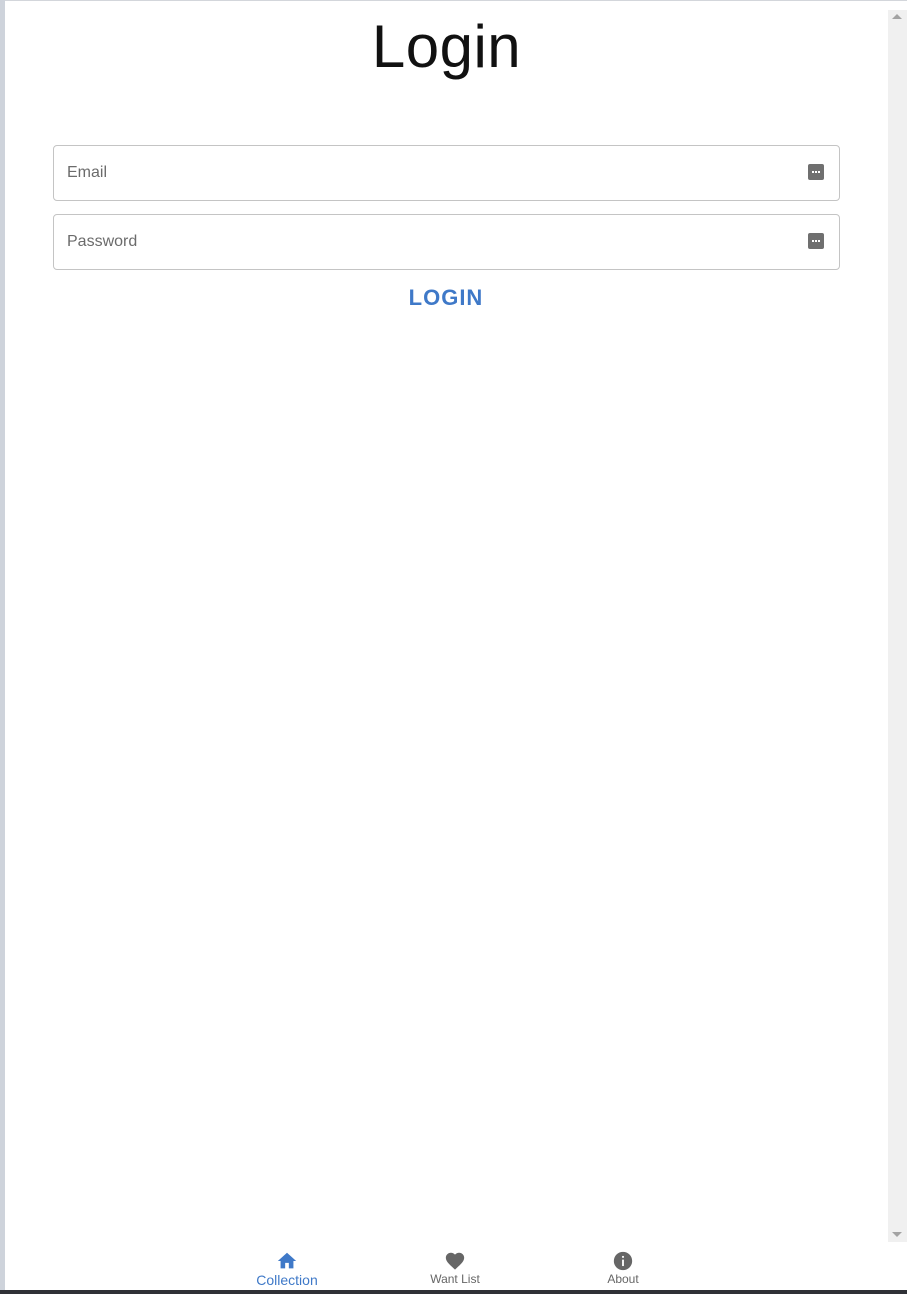 The image size is (907, 1294). I want to click on home-icon, so click(287, 1260).